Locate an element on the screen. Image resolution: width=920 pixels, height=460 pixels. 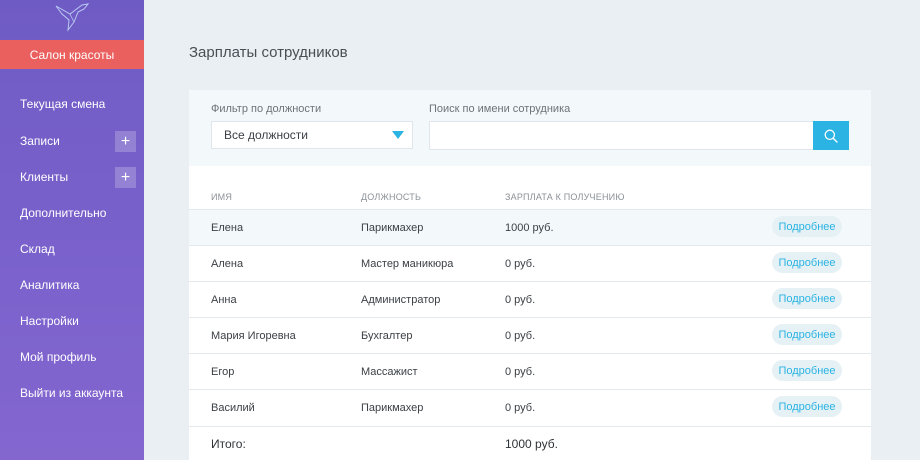
search-label: Поиск по имени сотрудника is located at coordinates (500, 109).